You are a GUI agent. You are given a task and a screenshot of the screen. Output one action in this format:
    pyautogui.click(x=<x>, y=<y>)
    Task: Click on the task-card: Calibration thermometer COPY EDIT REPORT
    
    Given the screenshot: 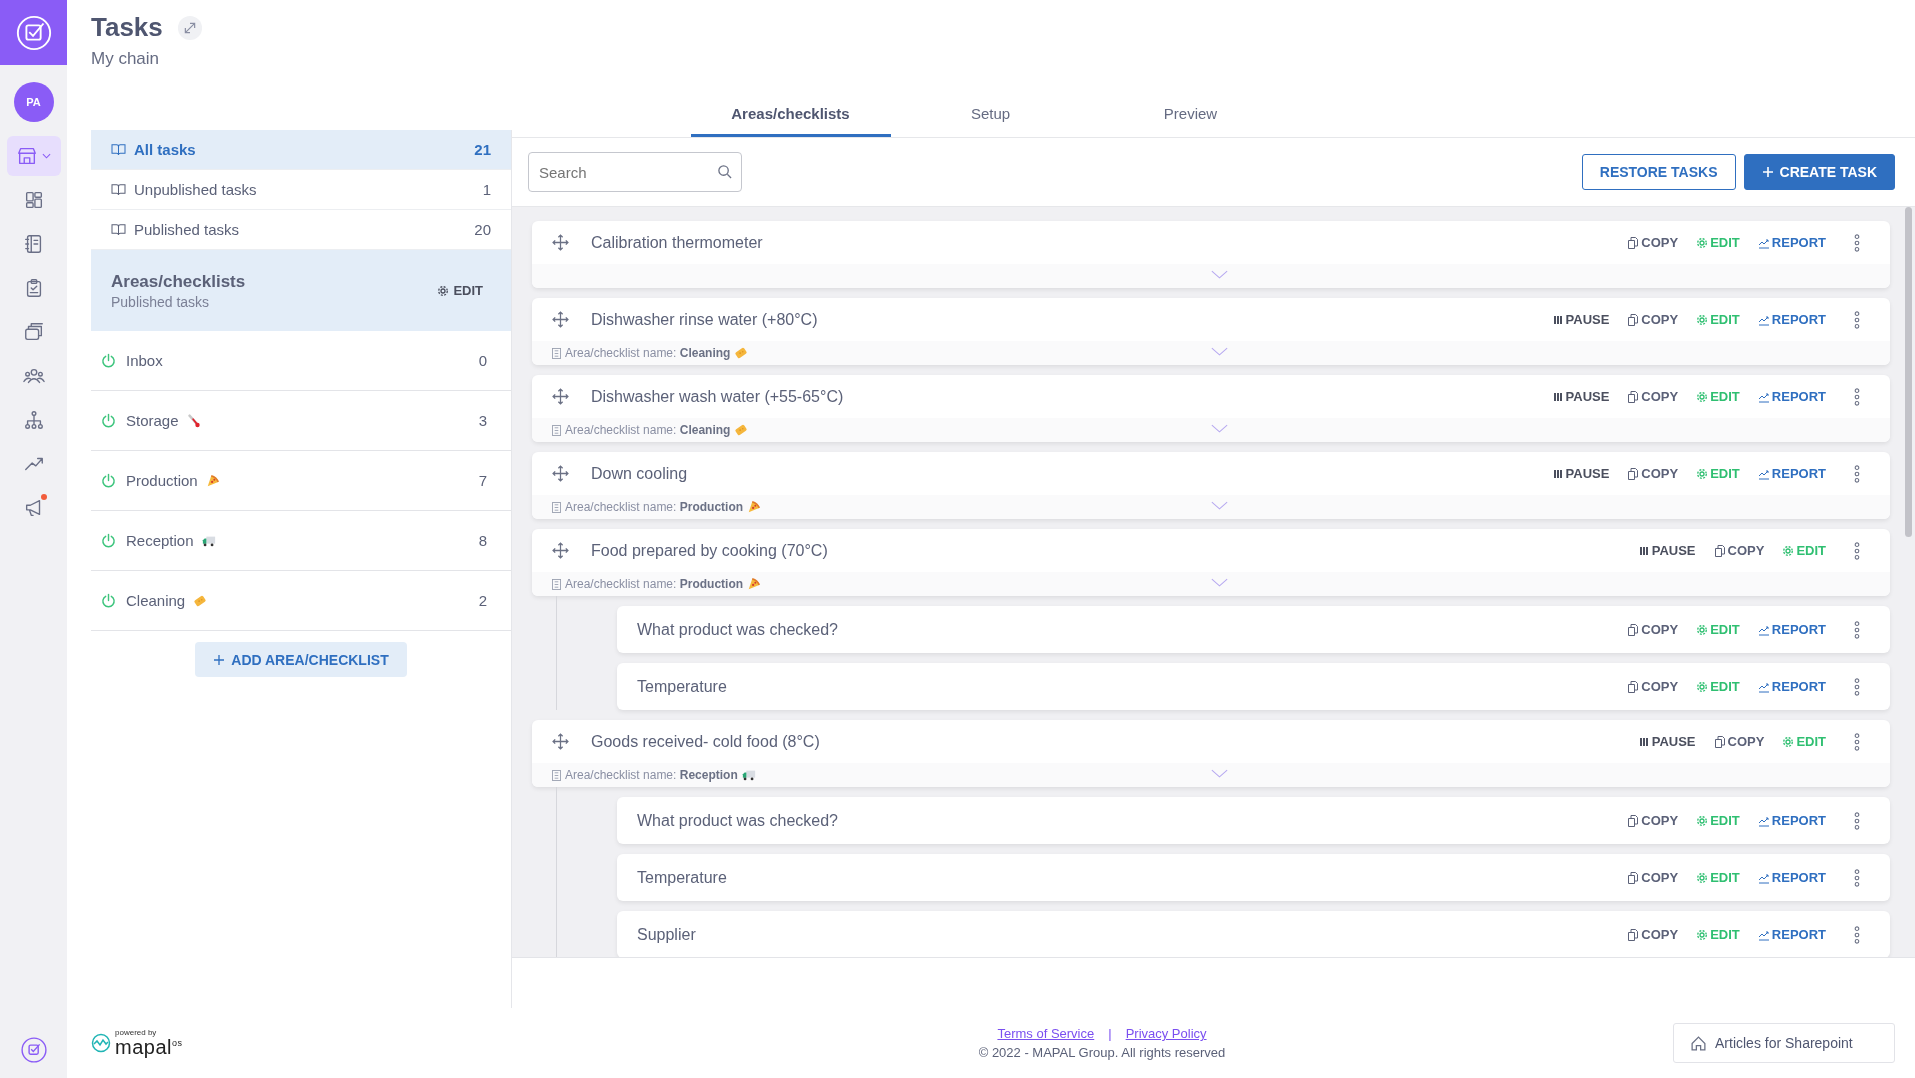 What is the action you would take?
    pyautogui.click(x=1211, y=254)
    